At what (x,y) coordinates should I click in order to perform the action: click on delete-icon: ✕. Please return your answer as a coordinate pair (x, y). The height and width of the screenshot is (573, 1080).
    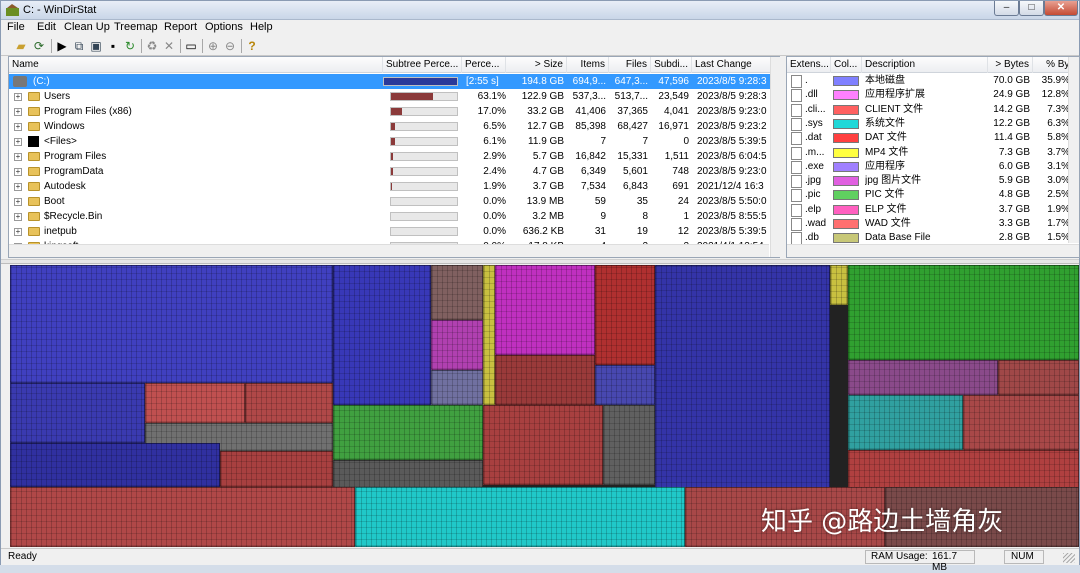
    Looking at the image, I should click on (169, 46).